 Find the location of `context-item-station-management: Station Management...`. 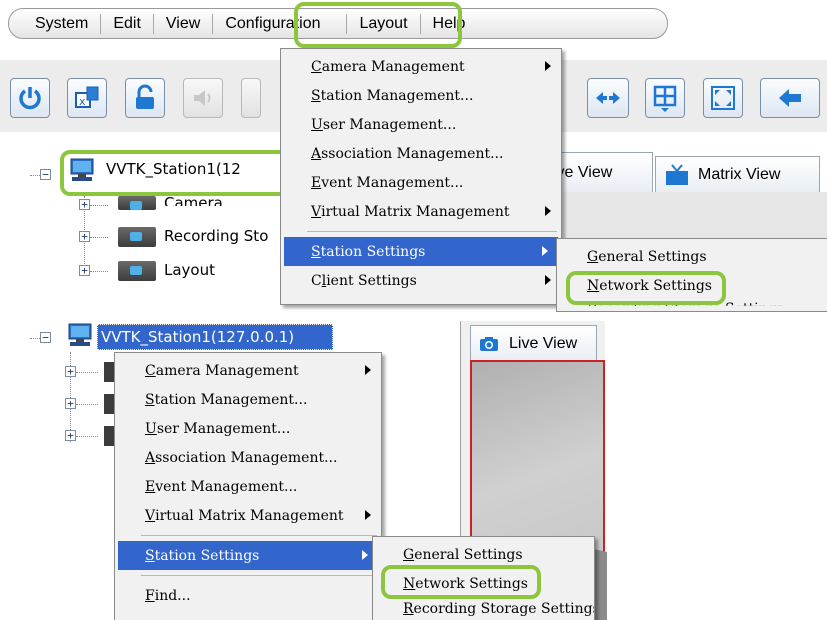

context-item-station-management: Station Management... is located at coordinates (248, 399).